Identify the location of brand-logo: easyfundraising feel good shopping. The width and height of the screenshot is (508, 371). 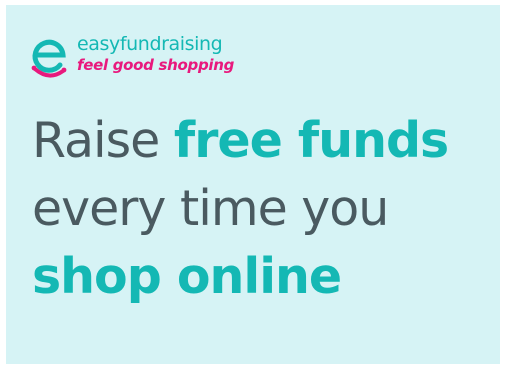
(135, 59).